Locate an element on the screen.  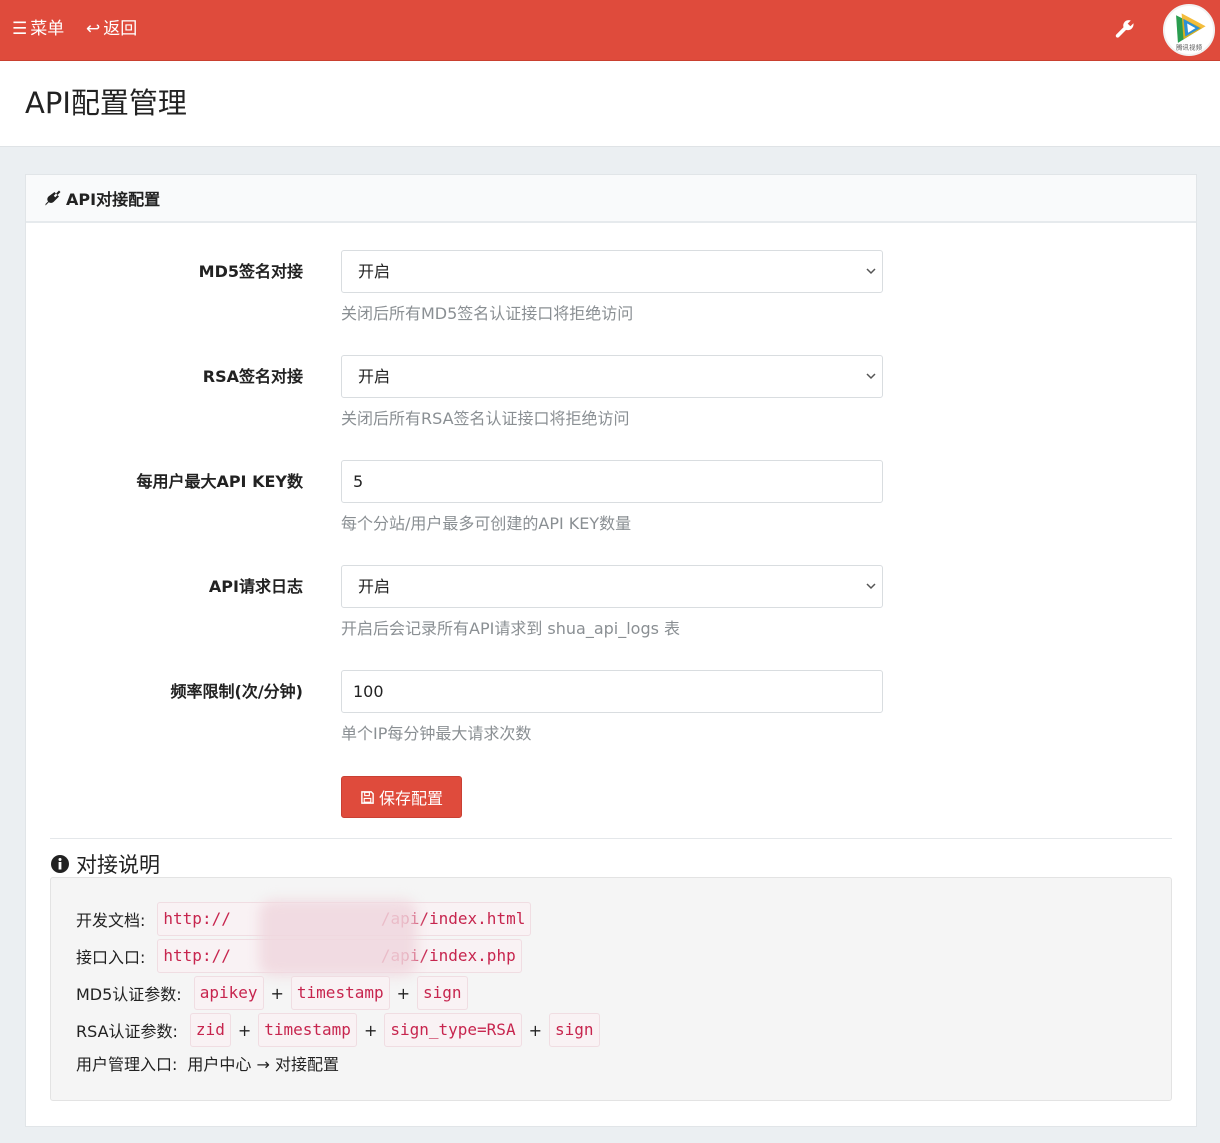
field-help: 关闭后所有MD5签名认证接口将拒绝访问 is located at coordinates (487, 313).